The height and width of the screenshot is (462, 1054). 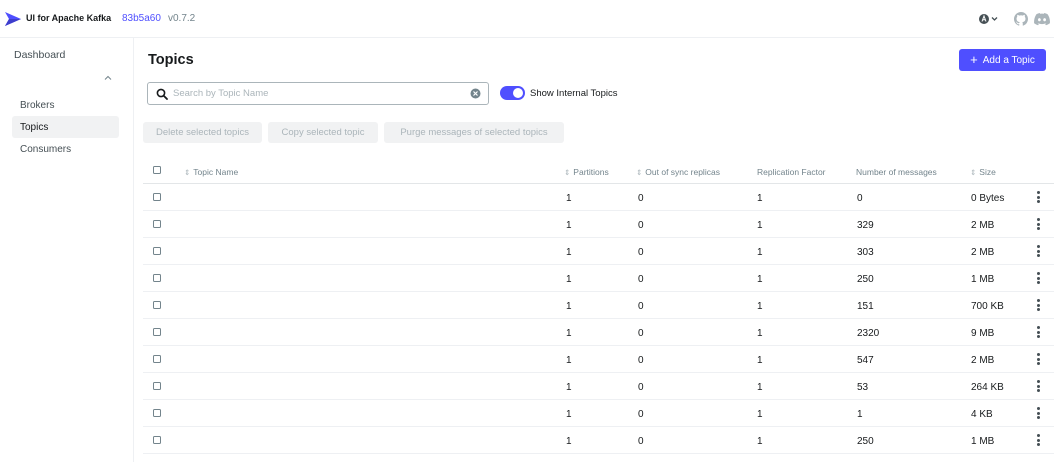 What do you see at coordinates (574, 93) in the screenshot?
I see `show-internal-topics-label: Show Internal Topics` at bounding box center [574, 93].